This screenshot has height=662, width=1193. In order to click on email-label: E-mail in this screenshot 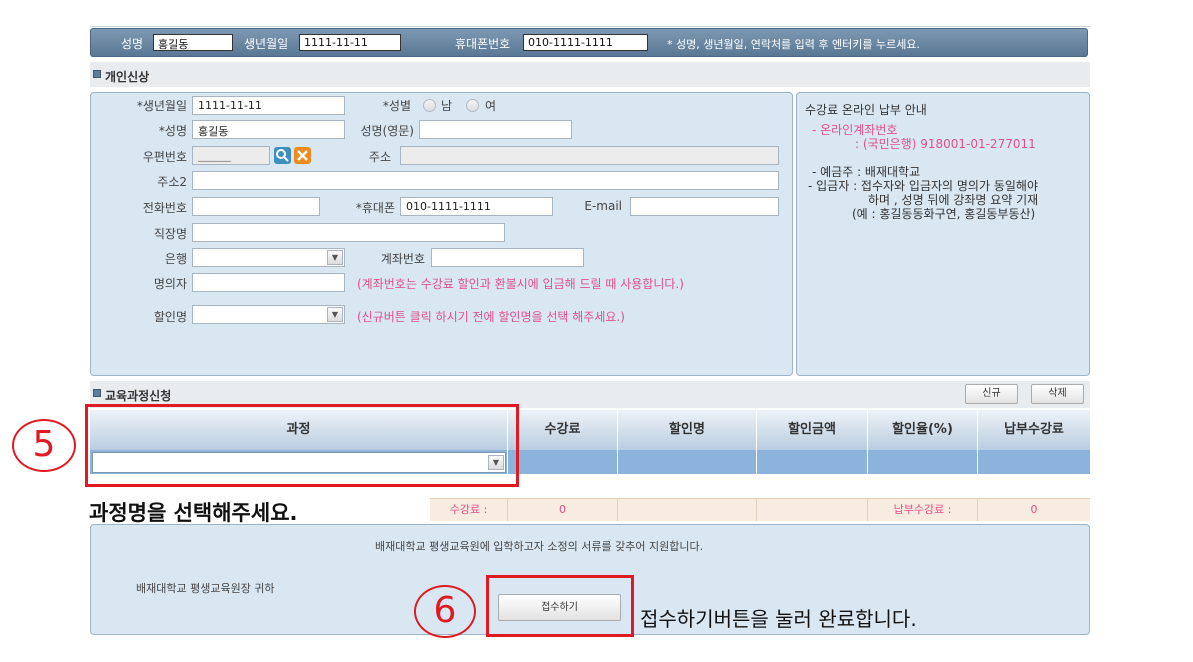, I will do `click(603, 206)`.